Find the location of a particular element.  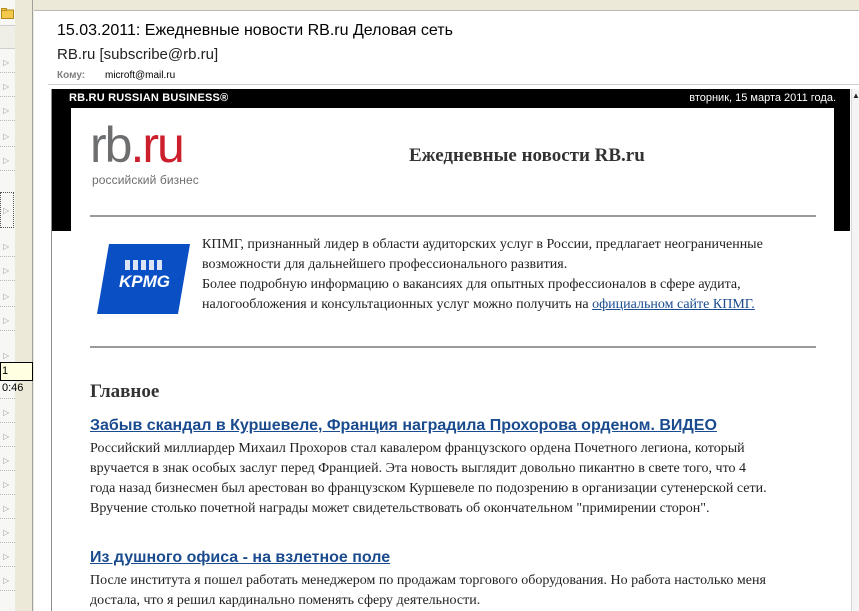

kpmg-logo: KPMG is located at coordinates (143, 279).